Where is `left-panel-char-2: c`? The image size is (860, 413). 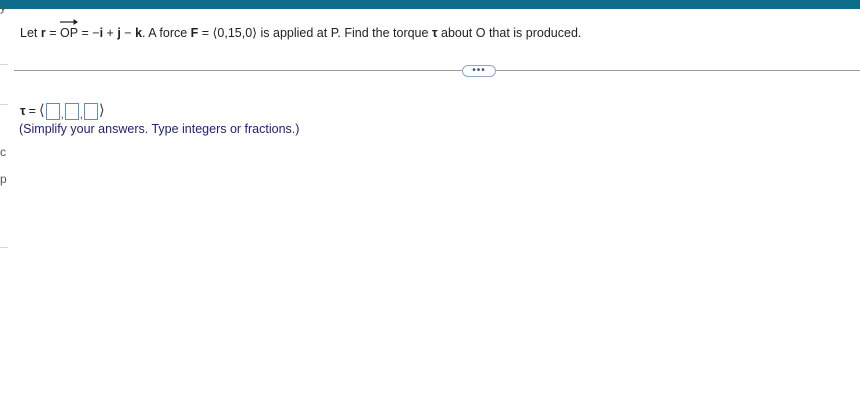
left-panel-char-2: c is located at coordinates (3, 152).